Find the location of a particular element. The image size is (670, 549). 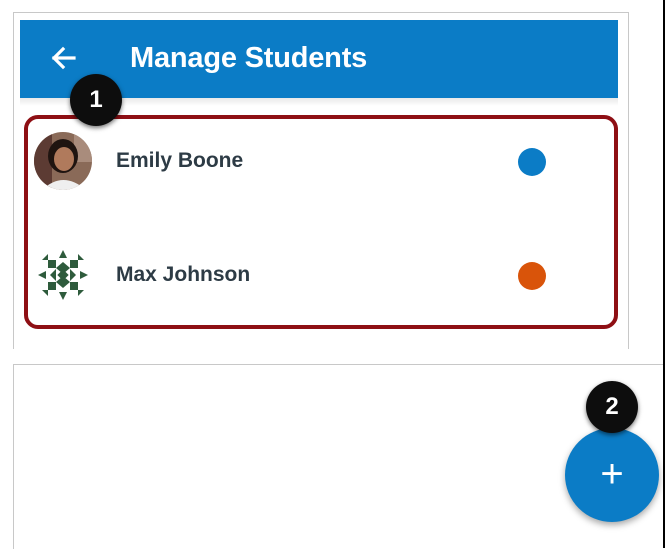

back-button is located at coordinates (64, 58).